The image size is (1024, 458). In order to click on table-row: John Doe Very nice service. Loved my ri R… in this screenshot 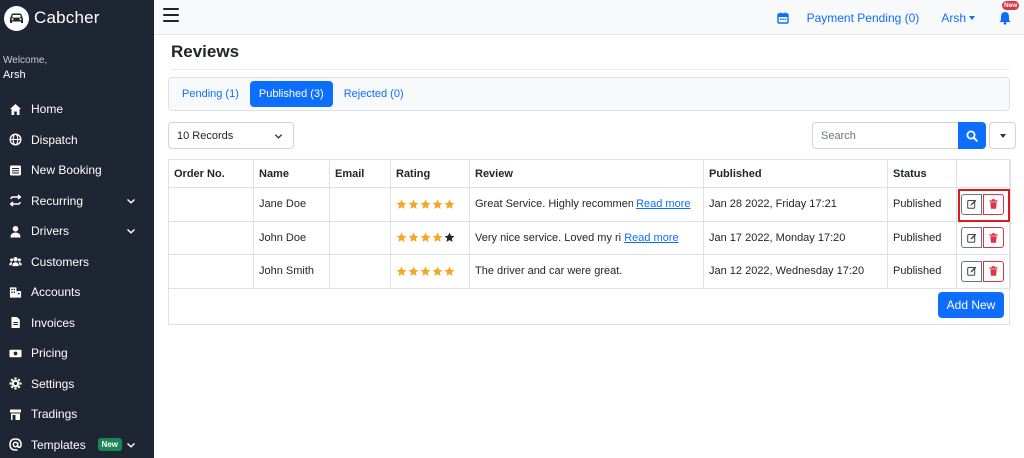, I will do `click(589, 237)`.